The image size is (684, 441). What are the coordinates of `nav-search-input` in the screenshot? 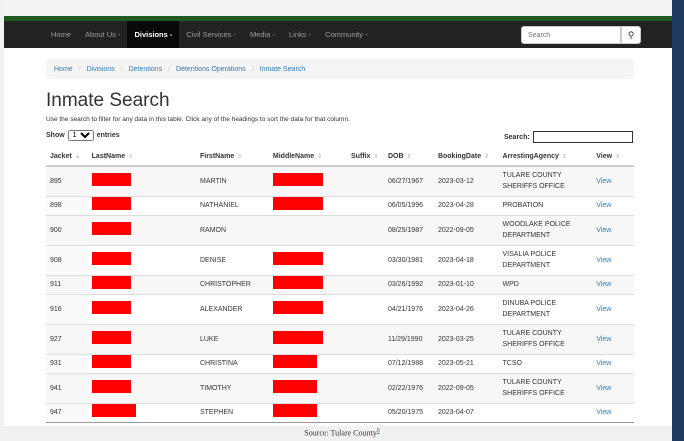 It's located at (571, 35).